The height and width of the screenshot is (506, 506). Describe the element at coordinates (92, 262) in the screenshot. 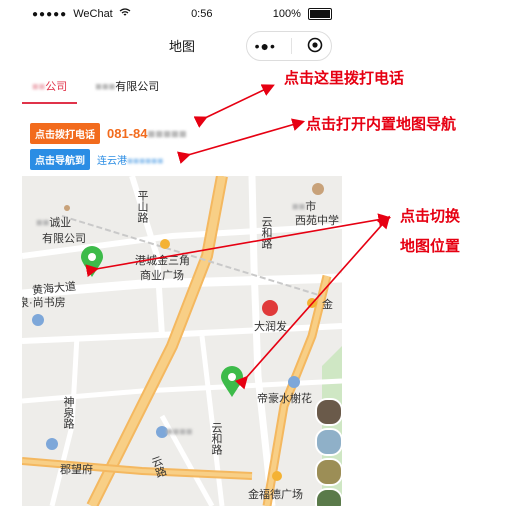

I see `map-marker-icon` at that location.